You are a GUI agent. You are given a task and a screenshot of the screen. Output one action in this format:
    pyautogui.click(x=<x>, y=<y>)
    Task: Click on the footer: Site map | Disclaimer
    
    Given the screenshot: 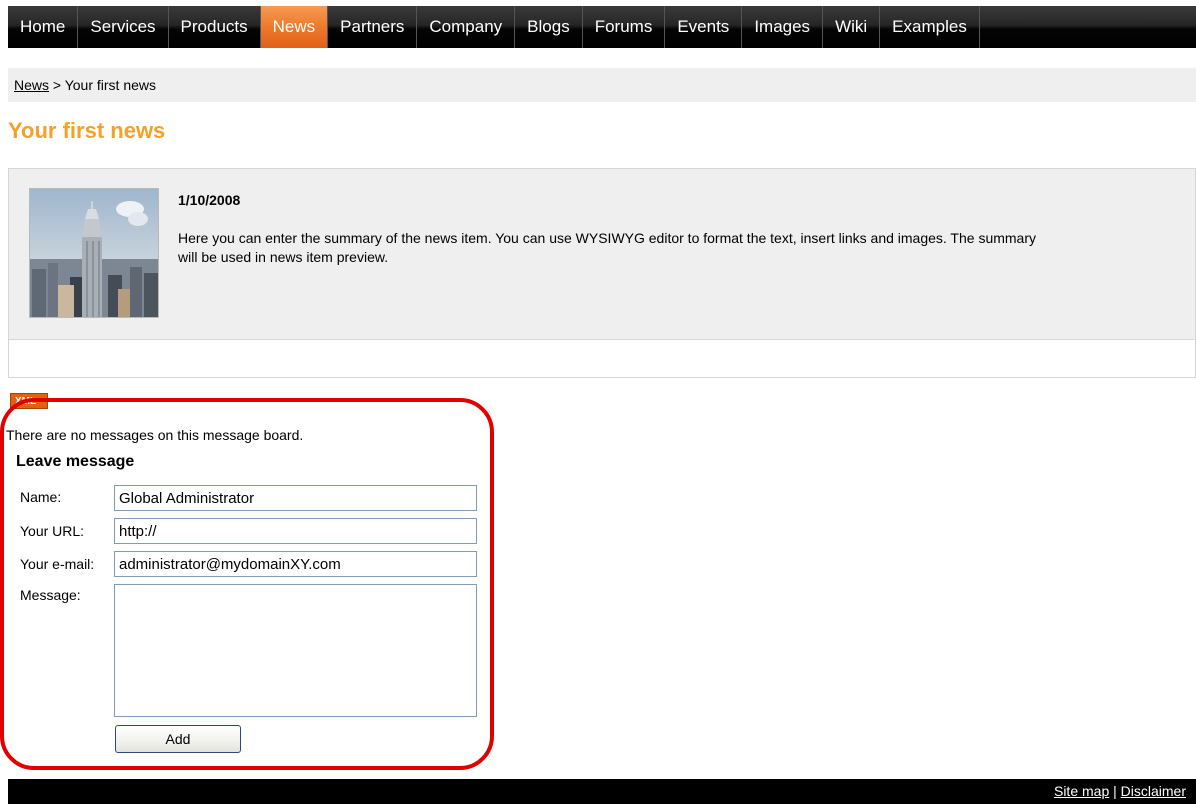 What is the action you would take?
    pyautogui.click(x=602, y=791)
    